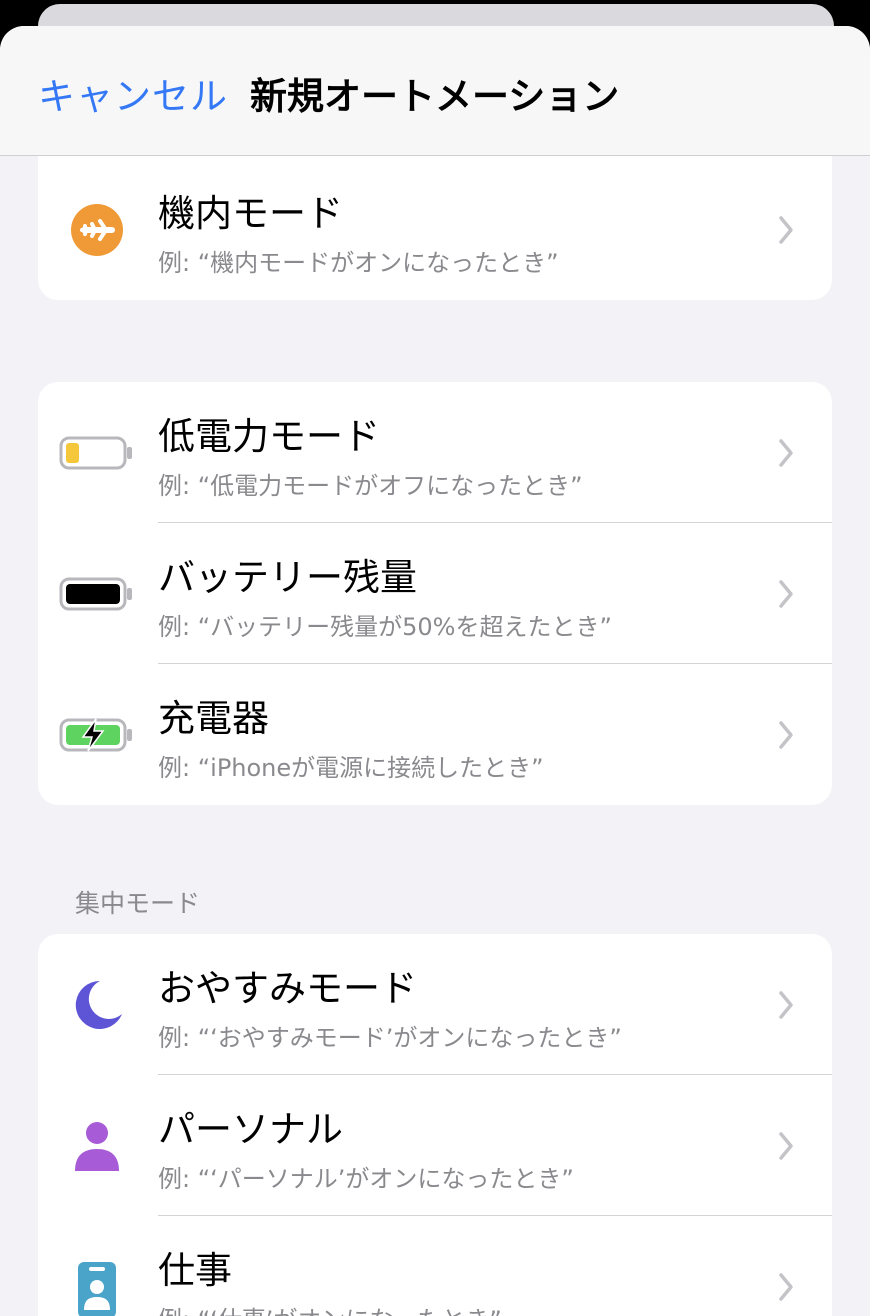 Image resolution: width=870 pixels, height=1316 pixels. Describe the element at coordinates (195, 1270) in the screenshot. I see `item-title: 仕事` at that location.